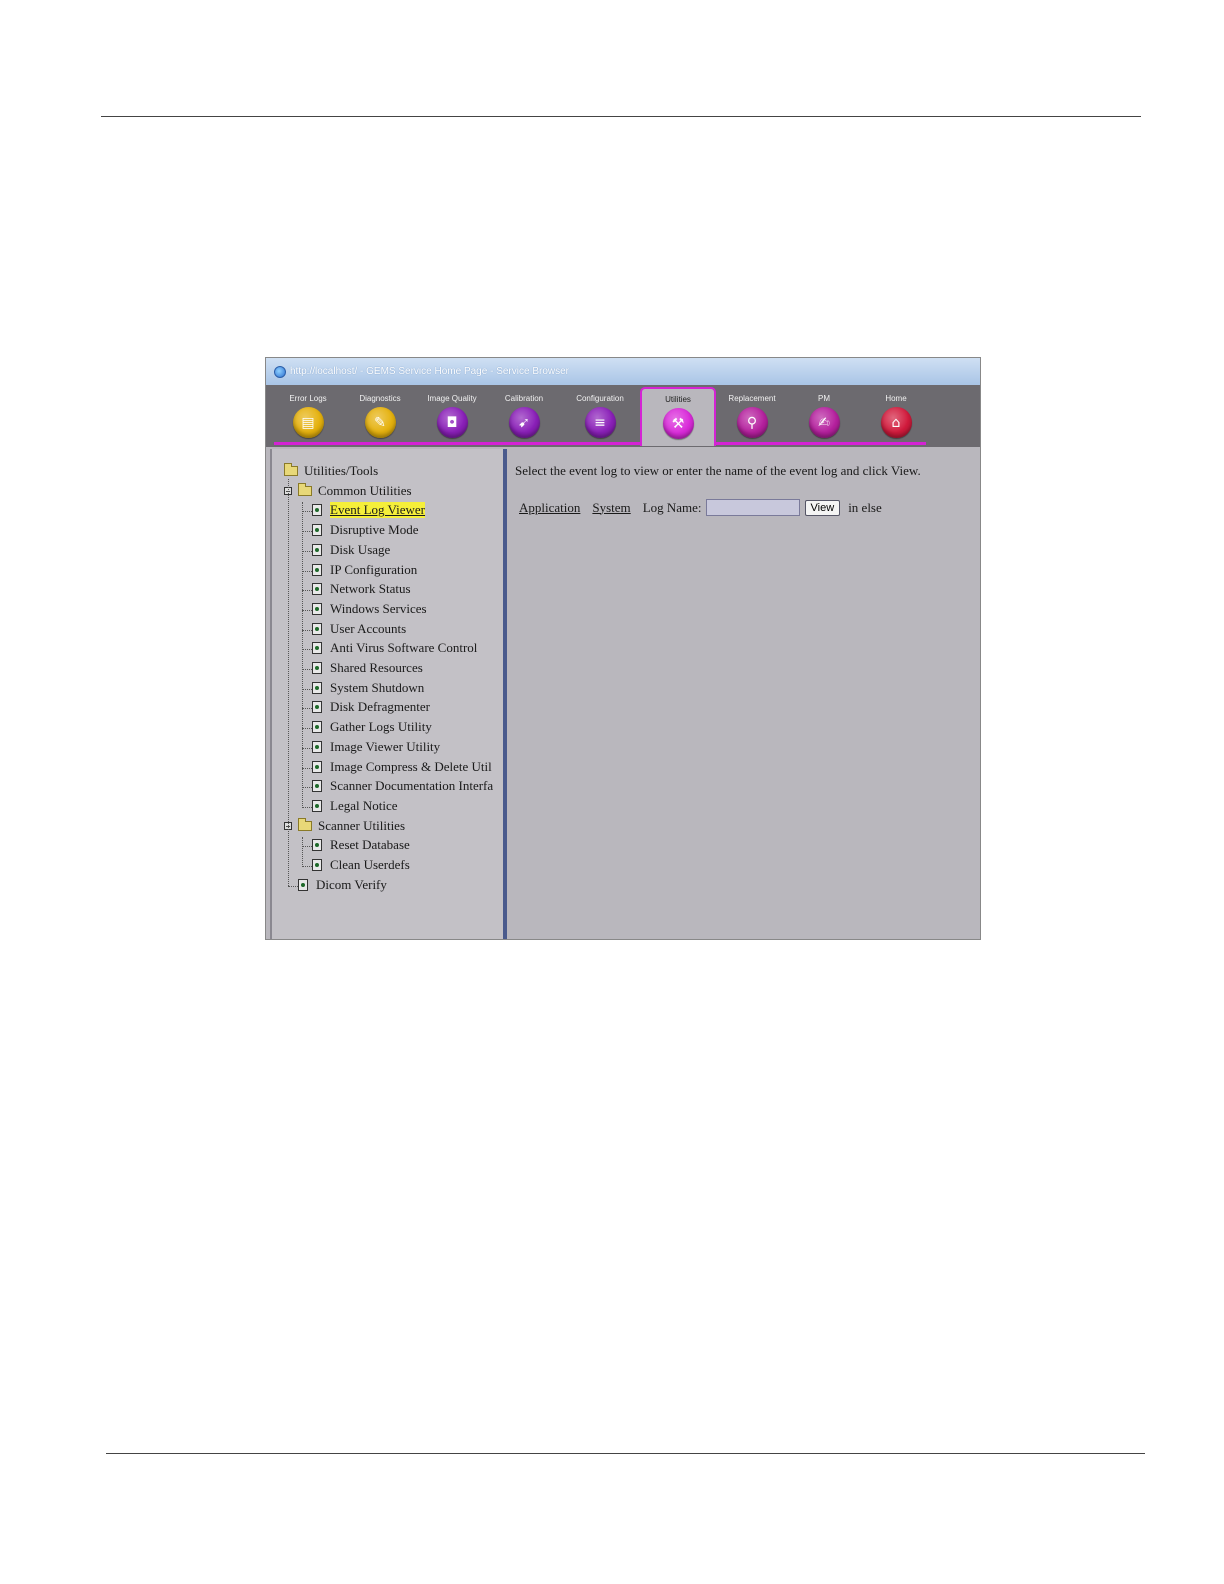 The height and width of the screenshot is (1584, 1224). Describe the element at coordinates (365, 490) in the screenshot. I see `tree-node-label: Common Utilities` at that location.